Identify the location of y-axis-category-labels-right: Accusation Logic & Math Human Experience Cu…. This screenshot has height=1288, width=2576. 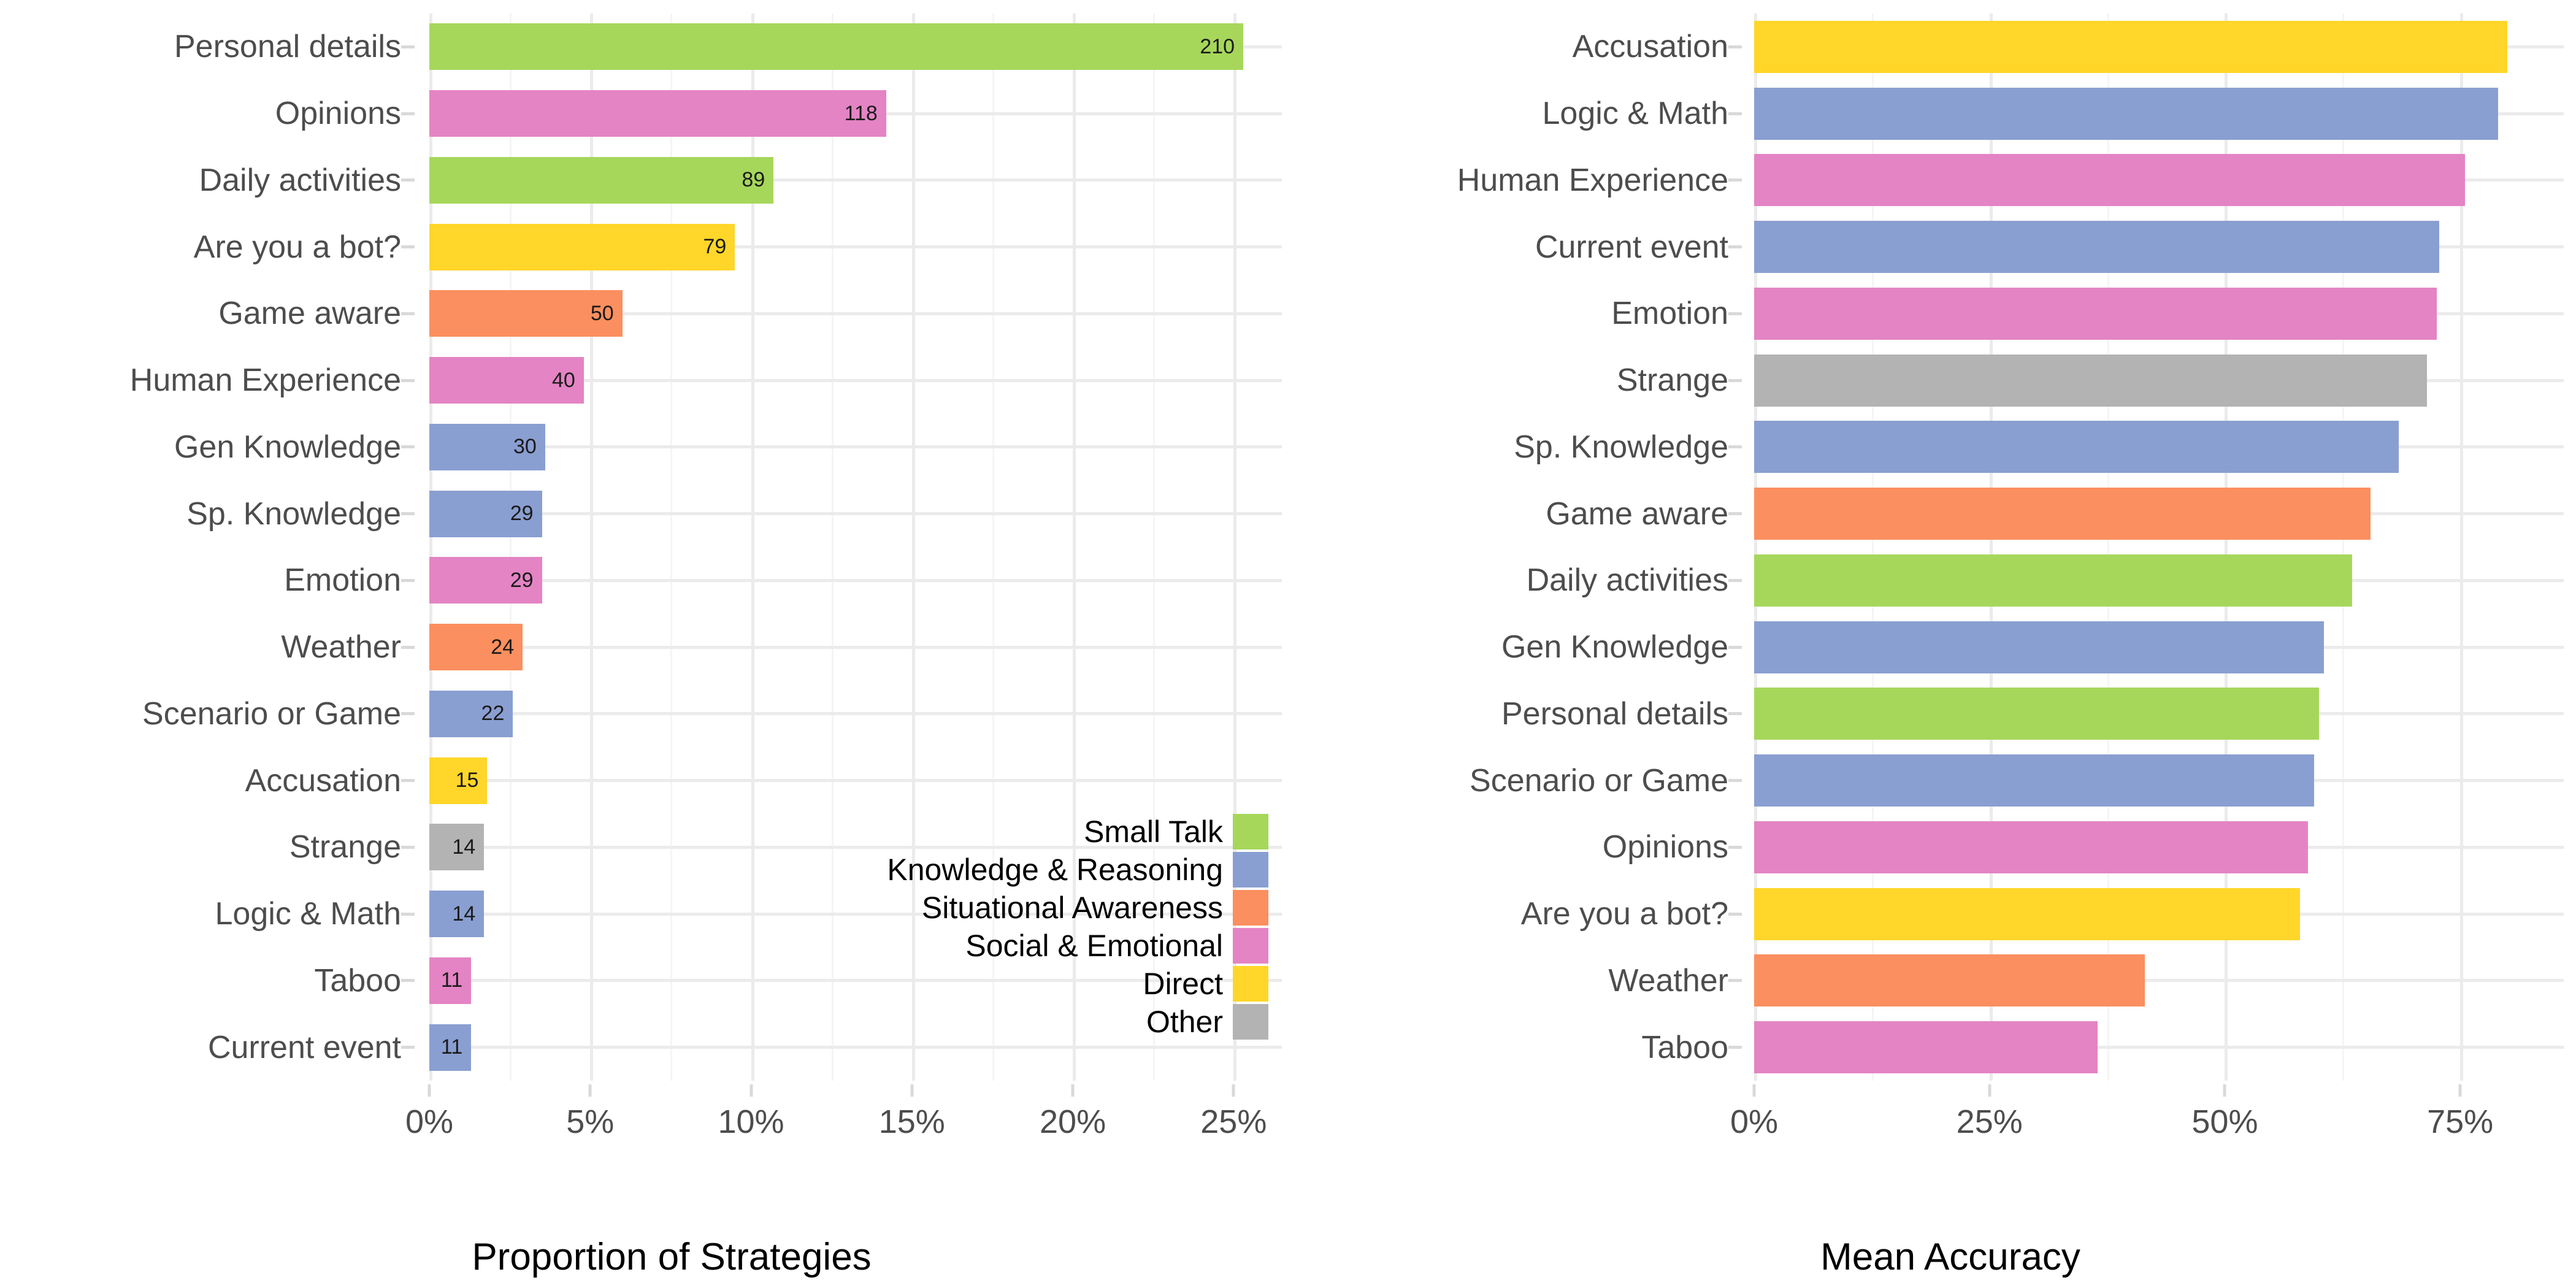
(1527, 539).